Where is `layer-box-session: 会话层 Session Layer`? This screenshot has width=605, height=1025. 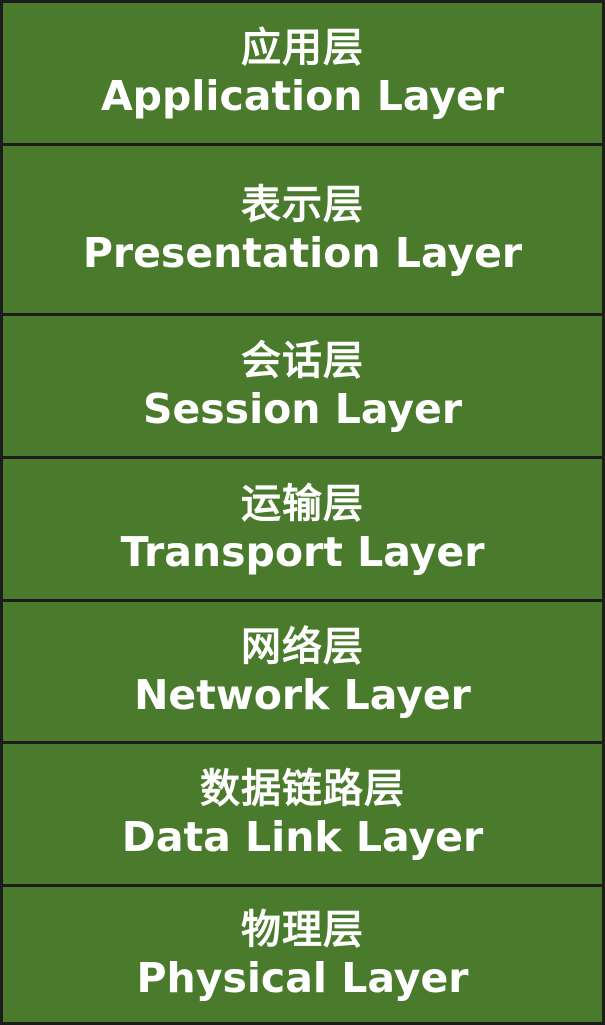
layer-box-session: 会话层 Session Layer is located at coordinates (302, 386).